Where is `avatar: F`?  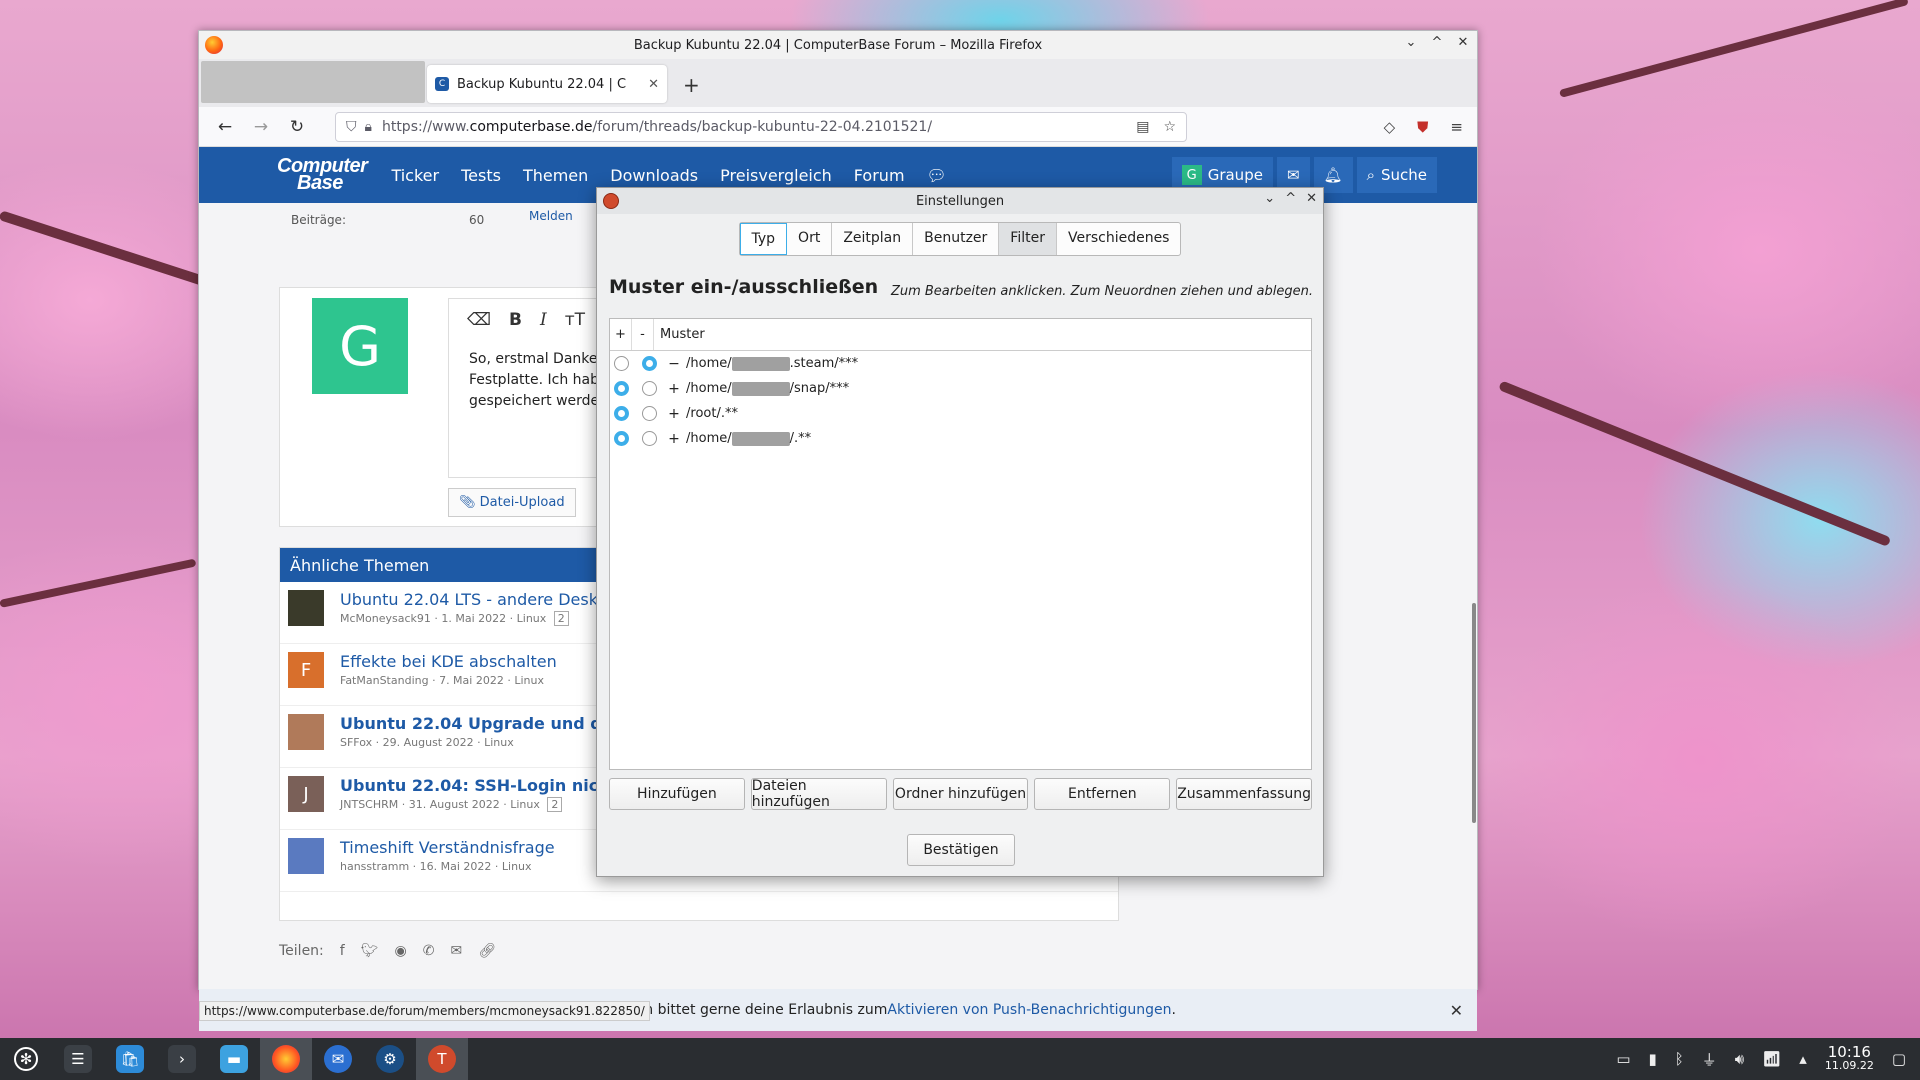
avatar: F is located at coordinates (306, 670).